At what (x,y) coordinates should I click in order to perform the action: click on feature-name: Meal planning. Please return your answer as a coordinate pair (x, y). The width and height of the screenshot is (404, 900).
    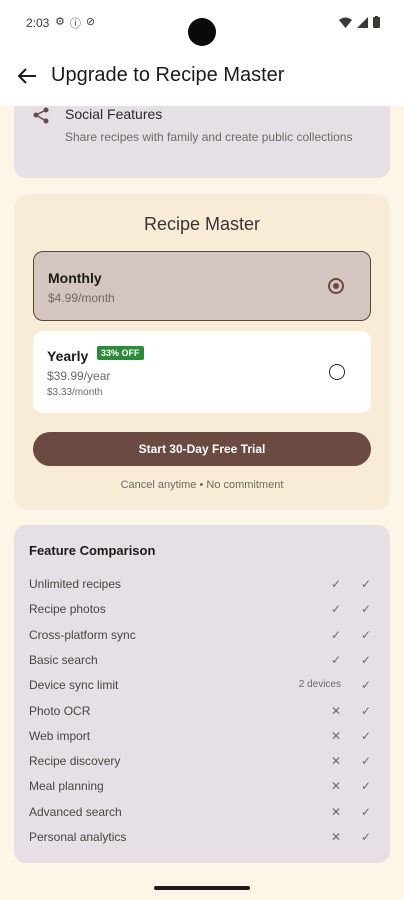
    Looking at the image, I should click on (66, 786).